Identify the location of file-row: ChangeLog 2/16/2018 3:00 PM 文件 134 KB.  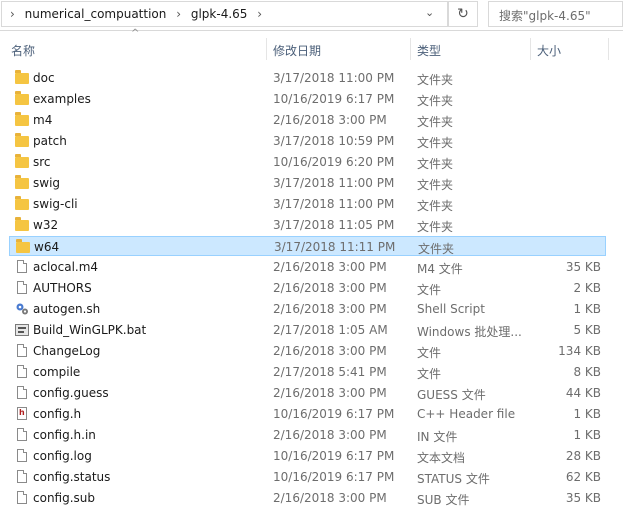
(307, 351).